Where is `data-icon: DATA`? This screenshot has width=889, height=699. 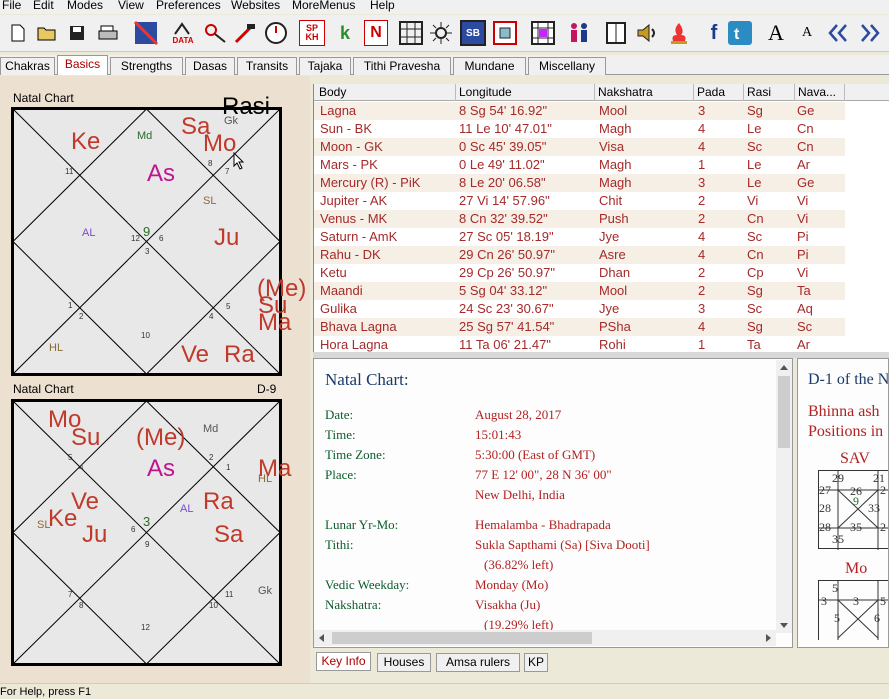
data-icon: DATA is located at coordinates (183, 33).